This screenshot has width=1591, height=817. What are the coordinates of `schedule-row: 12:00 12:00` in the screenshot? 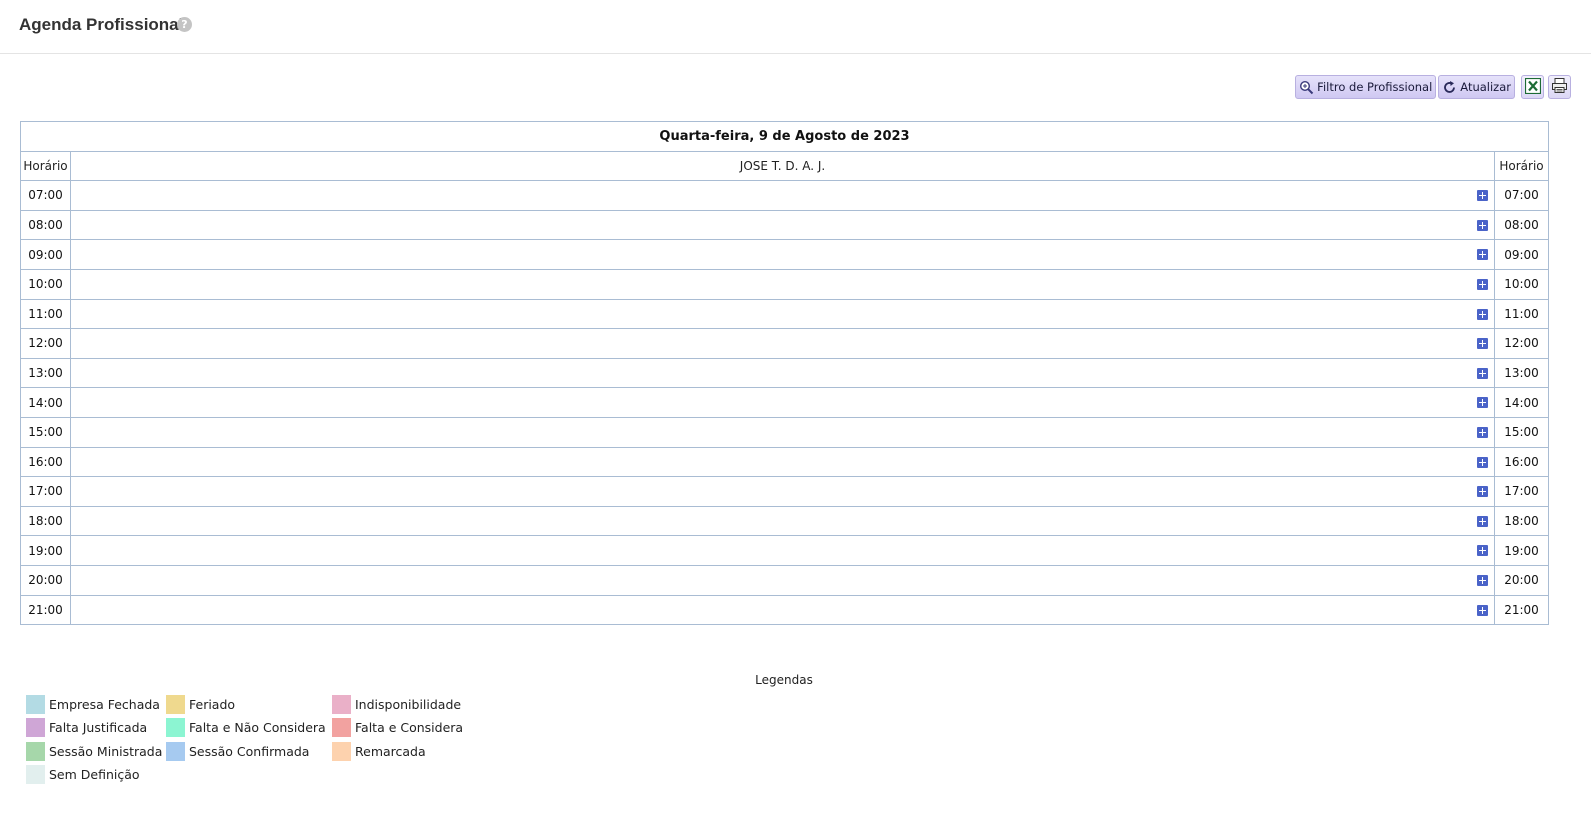 It's located at (785, 343).